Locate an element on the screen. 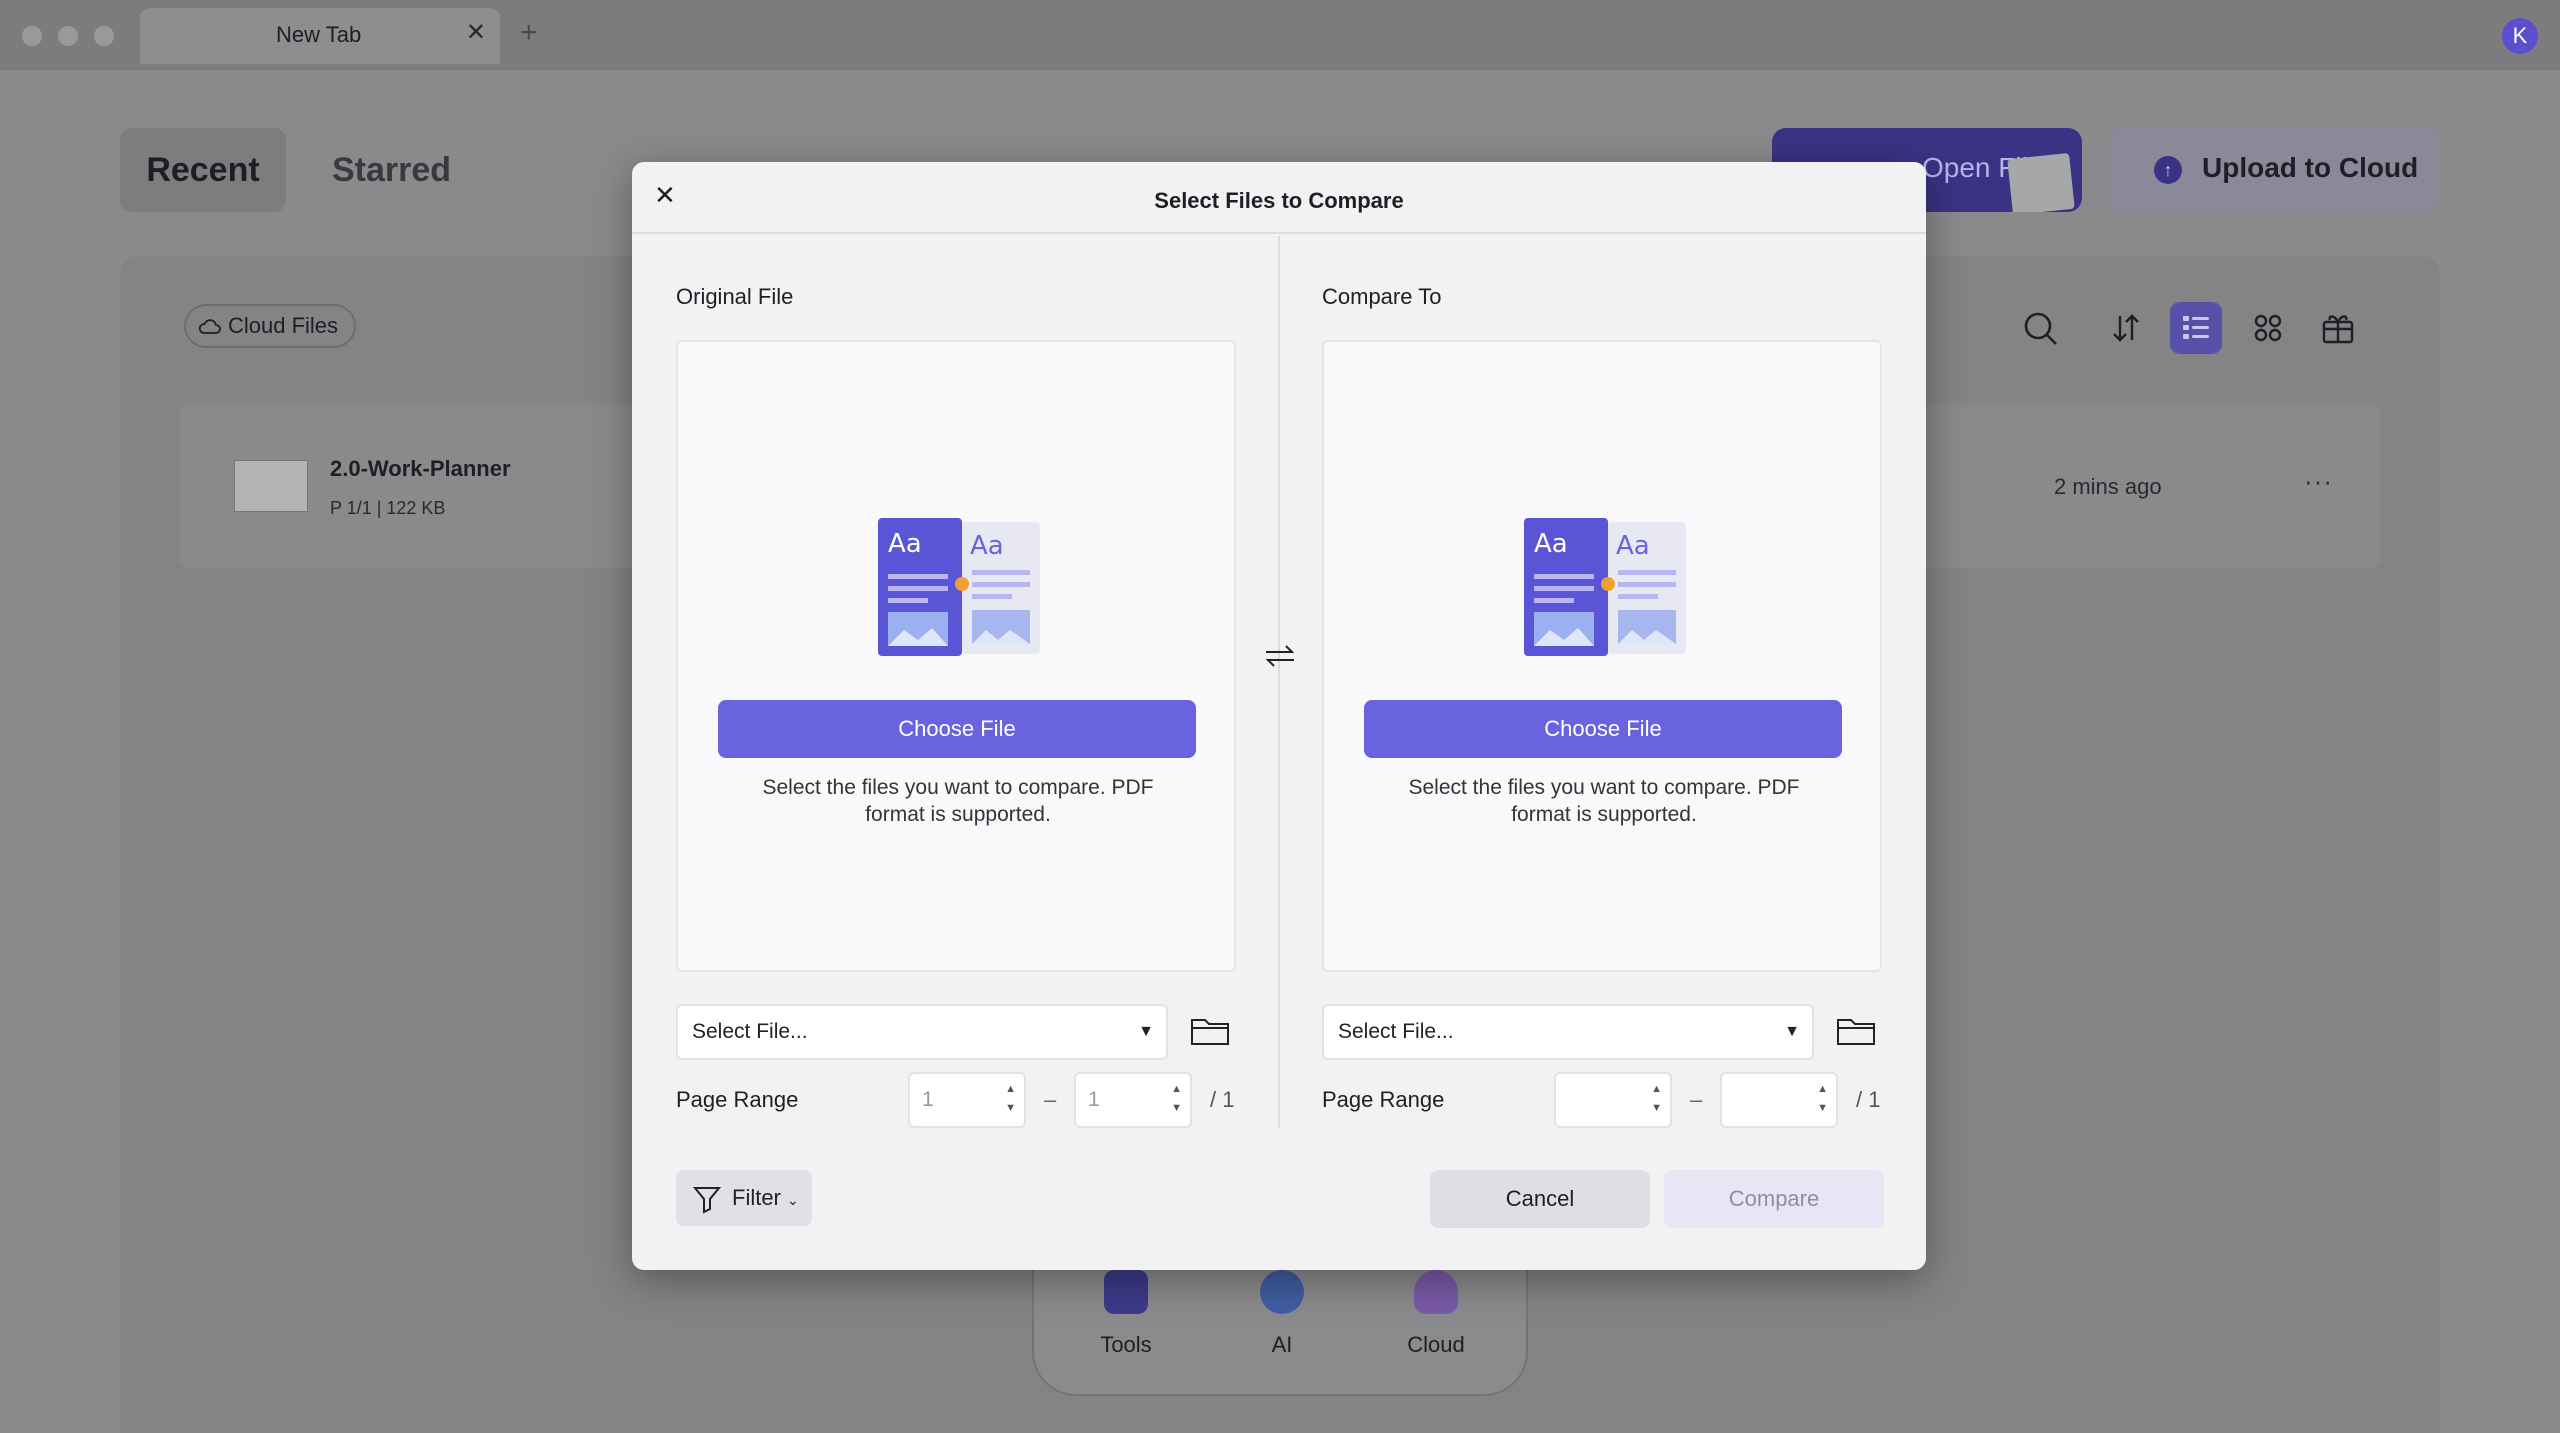 The width and height of the screenshot is (2560, 1433). window-close-button is located at coordinates (32, 36).